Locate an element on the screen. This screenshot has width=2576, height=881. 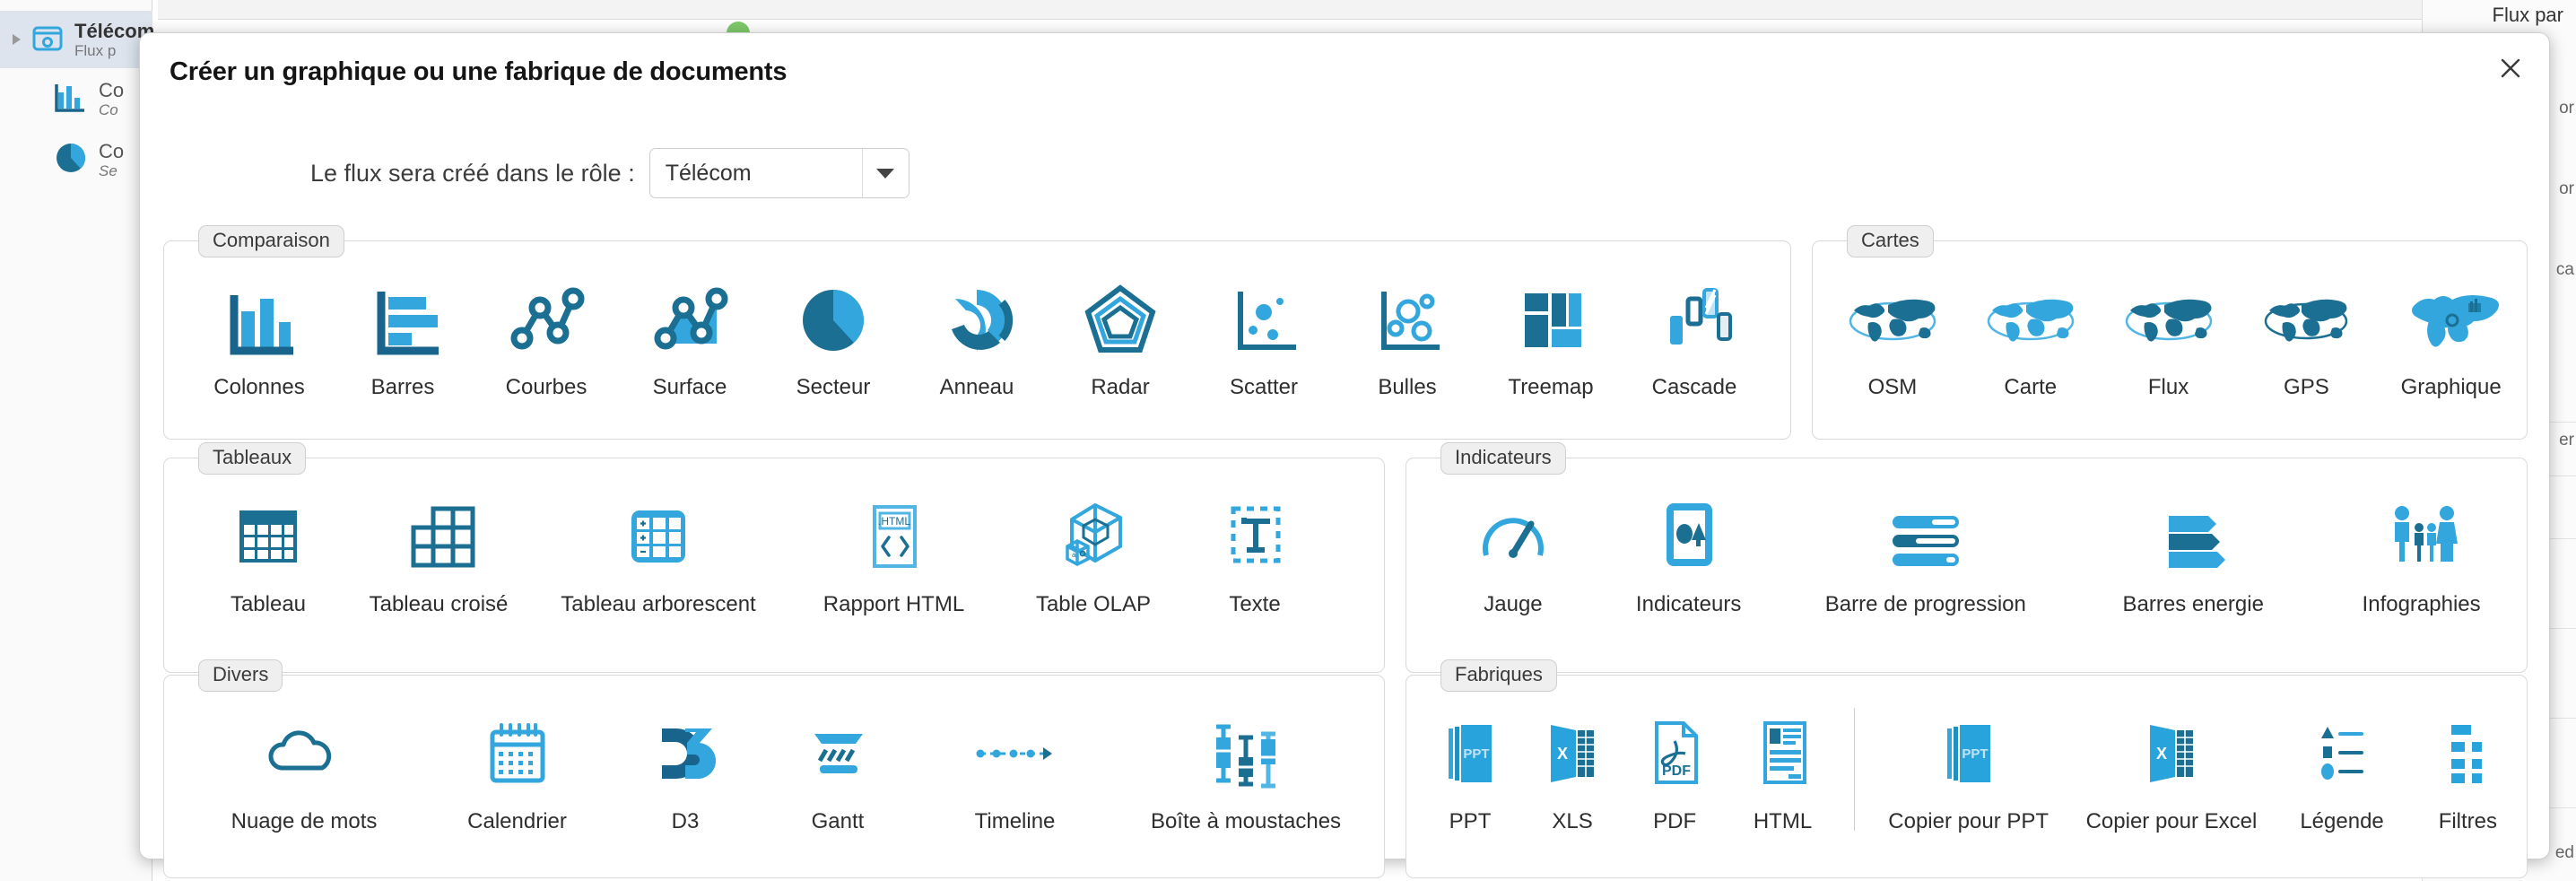
sidebar-item-sector: Co Se is located at coordinates (76, 159).